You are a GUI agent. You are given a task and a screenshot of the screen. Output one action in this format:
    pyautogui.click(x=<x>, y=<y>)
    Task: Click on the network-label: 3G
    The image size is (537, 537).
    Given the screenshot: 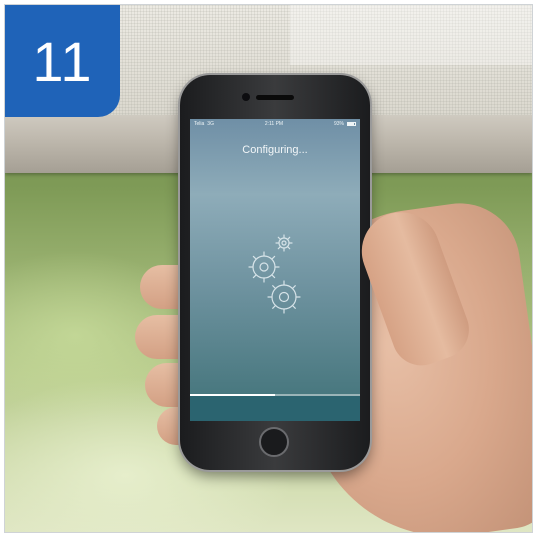 What is the action you would take?
    pyautogui.click(x=210, y=124)
    